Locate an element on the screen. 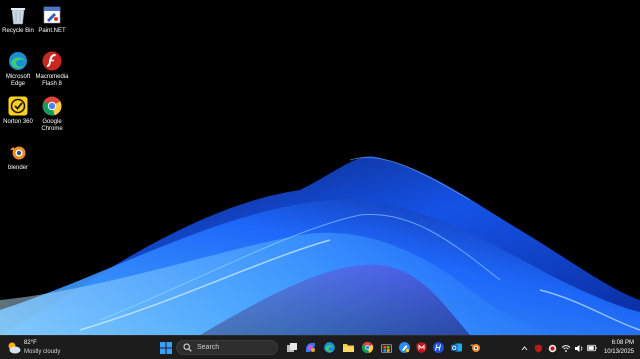 Image resolution: width=640 pixels, height=359 pixels. task-view-icon is located at coordinates (291, 347).